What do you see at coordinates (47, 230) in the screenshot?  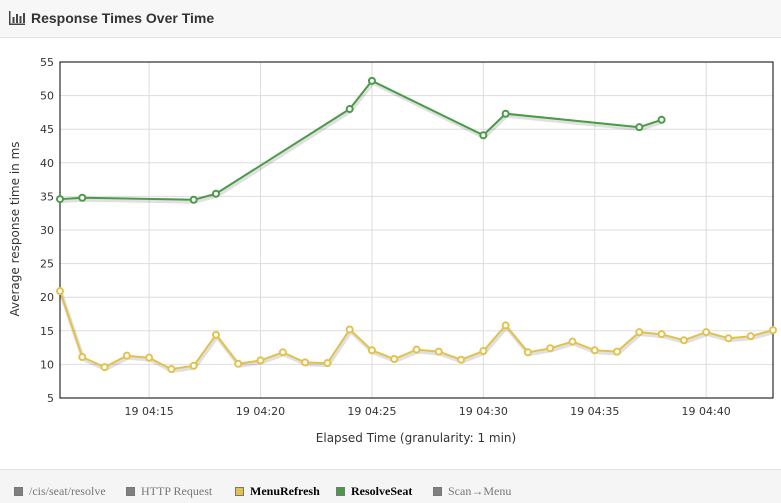 I see `y-tick-label: 30` at bounding box center [47, 230].